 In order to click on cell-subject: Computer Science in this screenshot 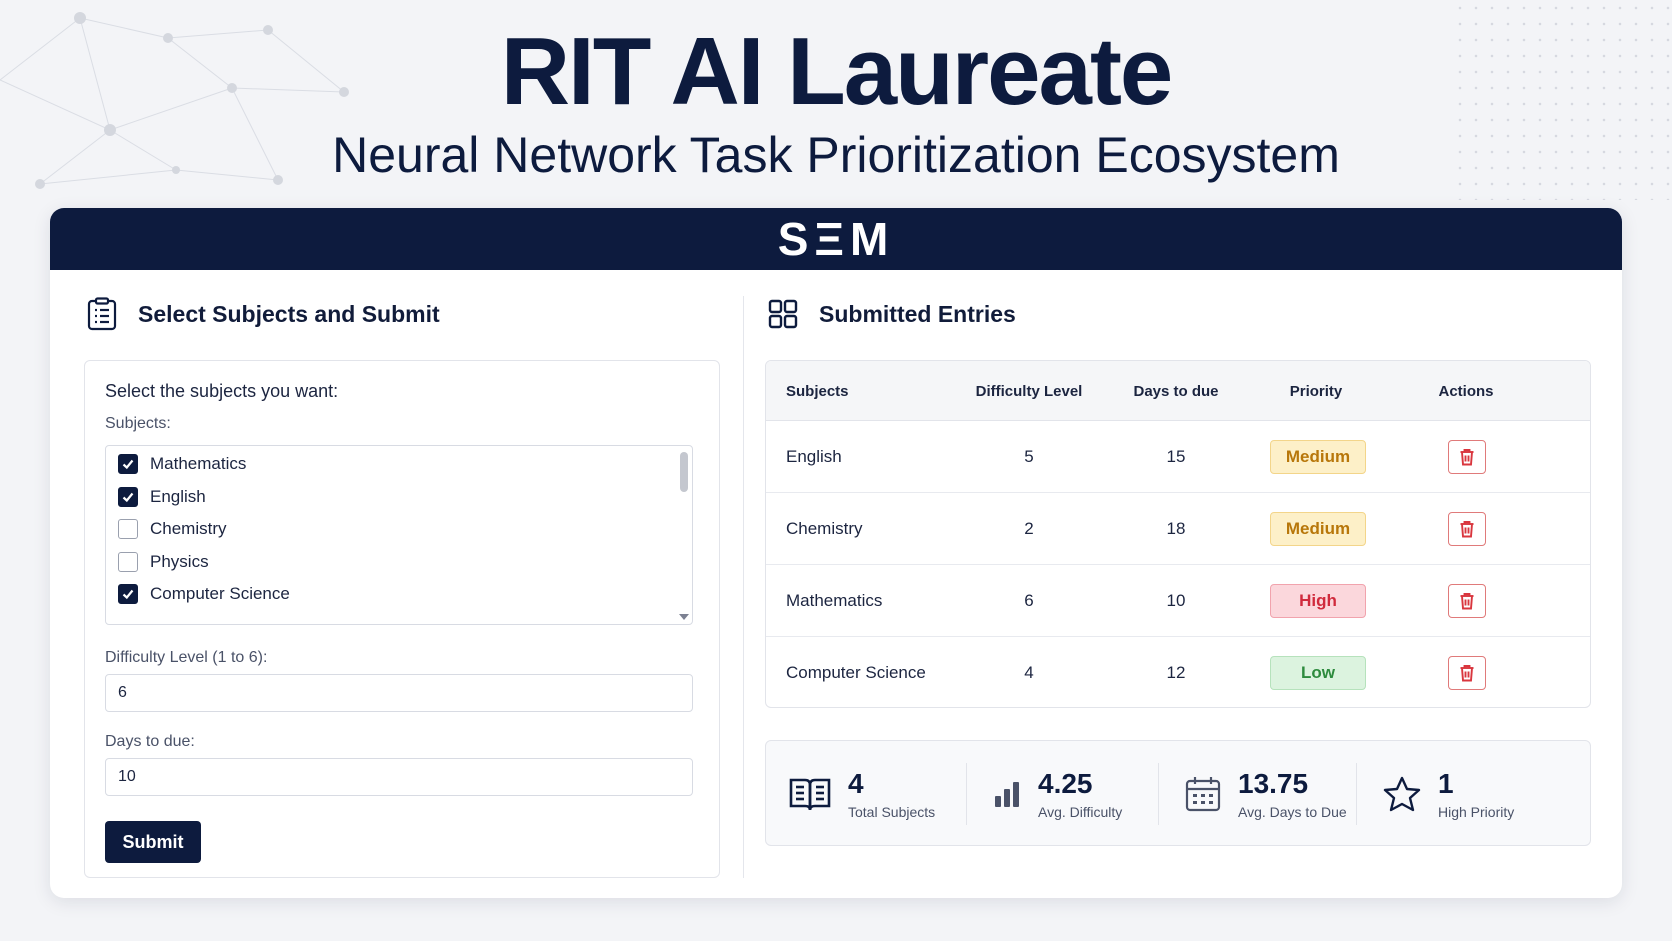, I will do `click(856, 672)`.